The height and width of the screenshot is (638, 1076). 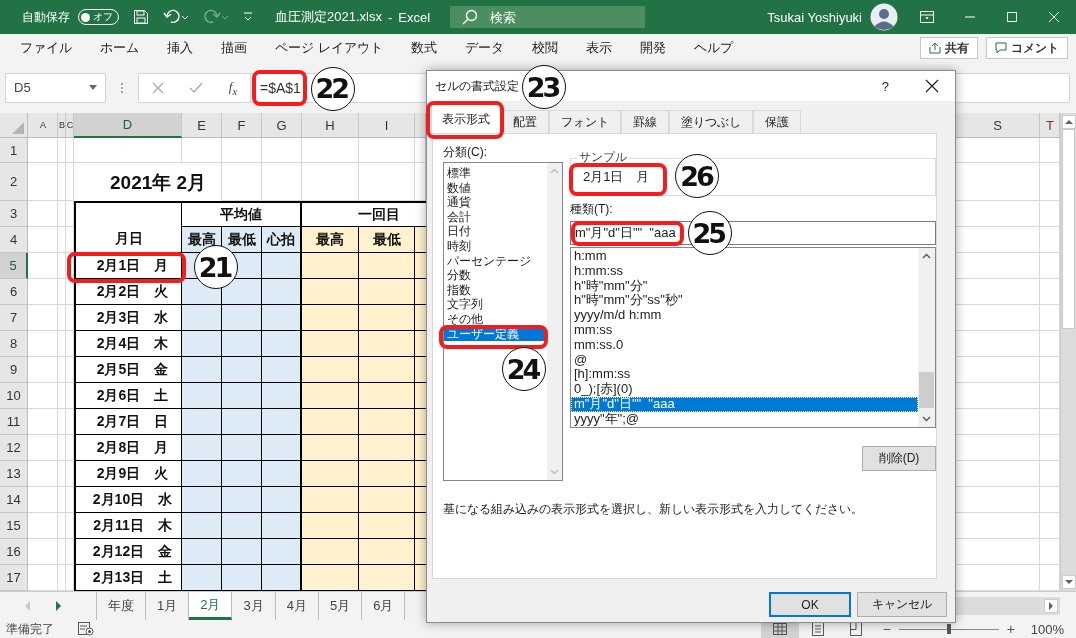 I want to click on format-item: [h]:mm:ss, so click(x=744, y=375).